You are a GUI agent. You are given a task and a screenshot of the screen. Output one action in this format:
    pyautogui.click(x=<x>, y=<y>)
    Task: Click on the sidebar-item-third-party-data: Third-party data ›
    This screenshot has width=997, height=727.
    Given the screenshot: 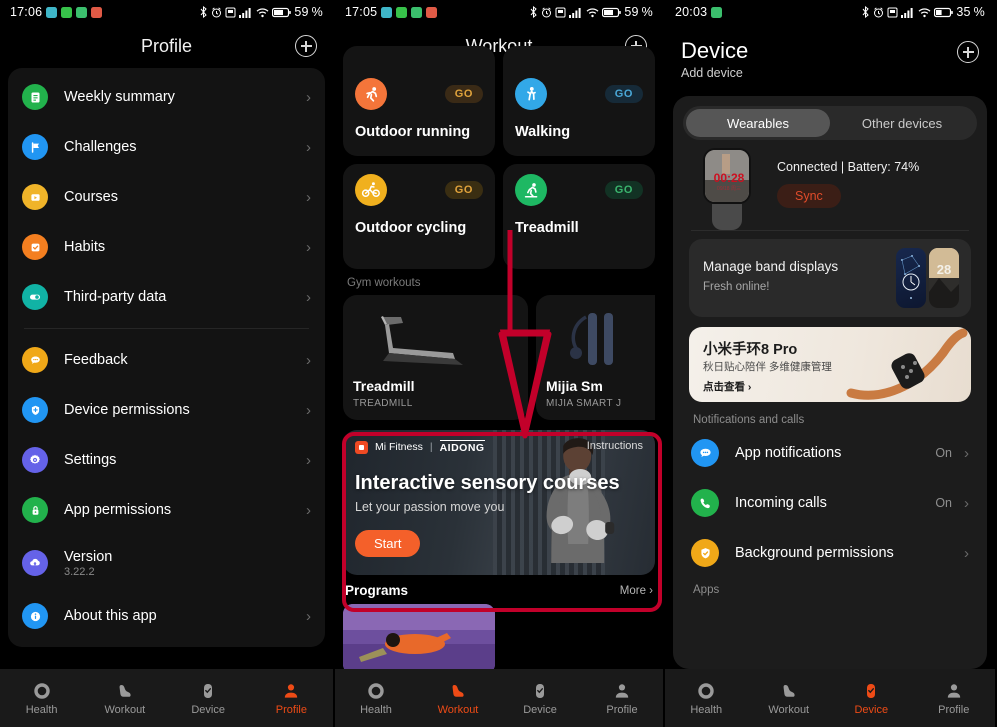 What is the action you would take?
    pyautogui.click(x=166, y=297)
    